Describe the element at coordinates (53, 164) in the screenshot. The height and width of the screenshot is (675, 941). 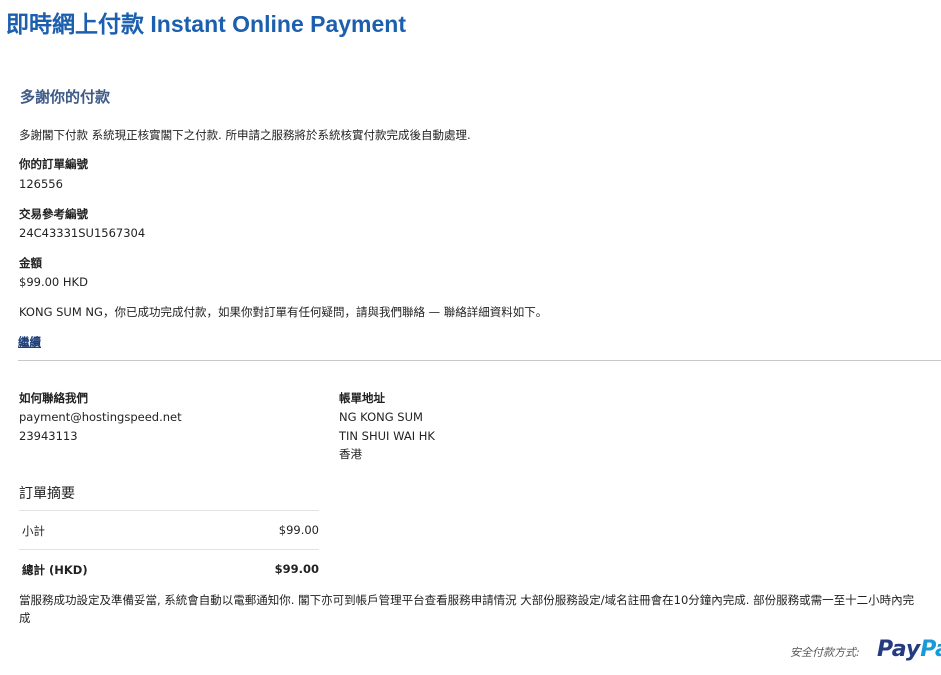
I see `order-number-label: 你的訂單編號` at that location.